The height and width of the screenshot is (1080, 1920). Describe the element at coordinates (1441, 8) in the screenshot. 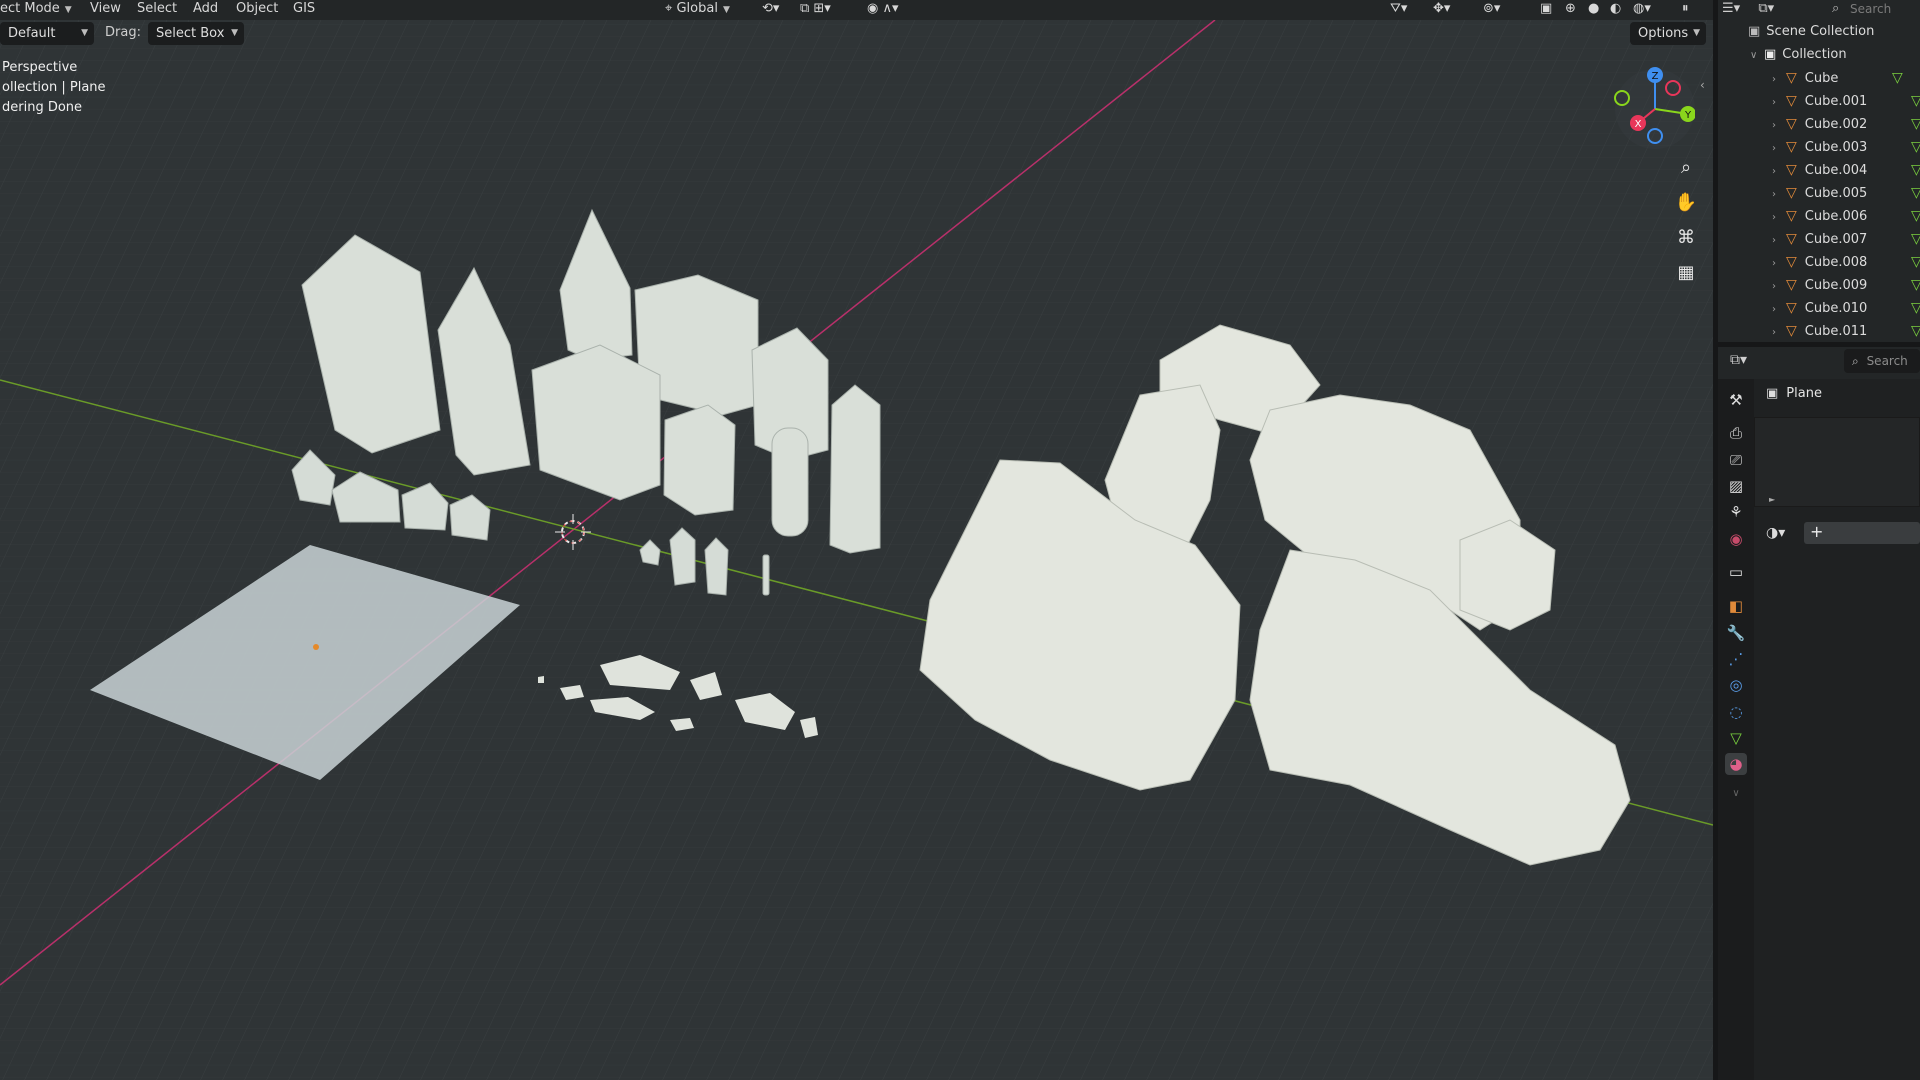

I see `gizmo-toggle-icon: ✥▾` at that location.